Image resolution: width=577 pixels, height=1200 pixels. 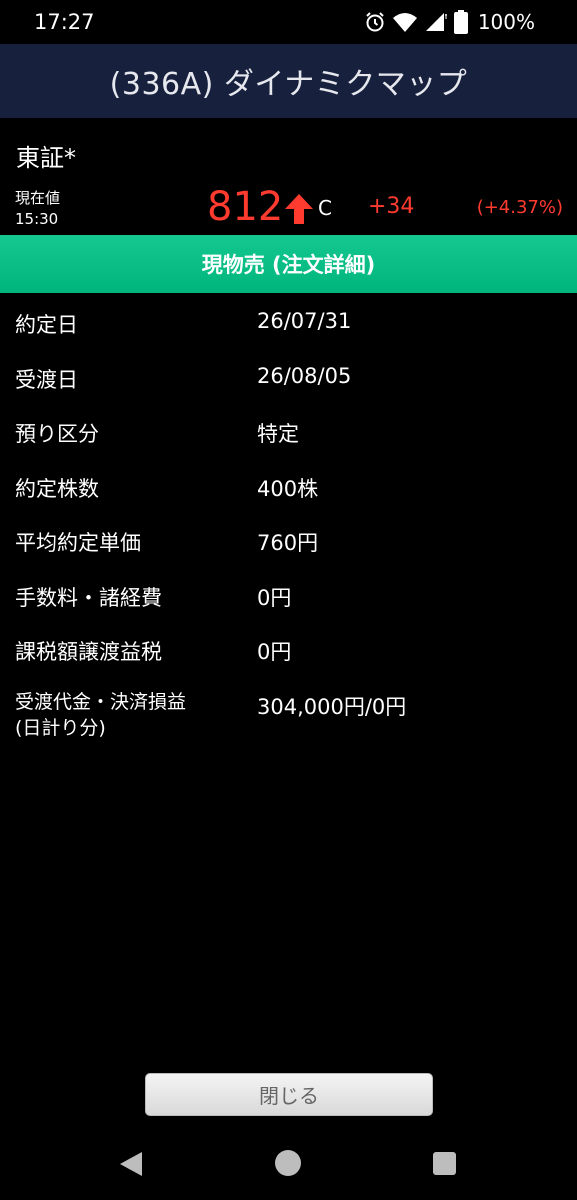 What do you see at coordinates (375, 22) in the screenshot?
I see `alarm-icon` at bounding box center [375, 22].